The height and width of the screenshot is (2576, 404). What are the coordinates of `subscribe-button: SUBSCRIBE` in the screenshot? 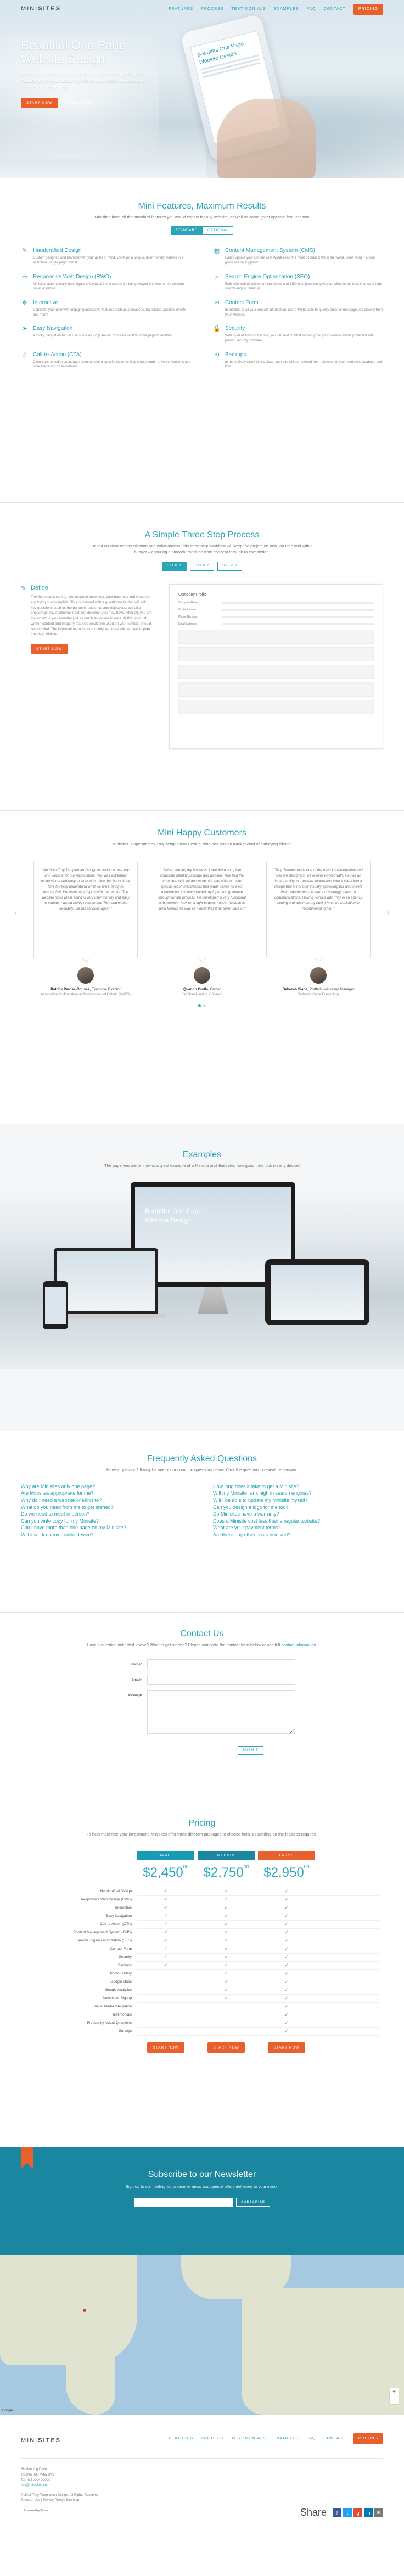 It's located at (253, 2202).